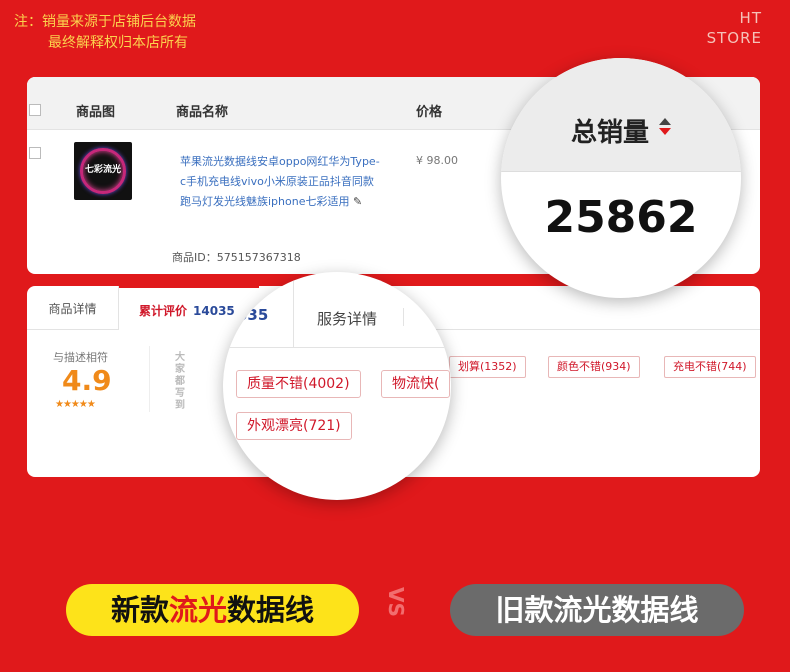 This screenshot has width=790, height=672. I want to click on review-tag-logistics: 物流快(, so click(416, 384).